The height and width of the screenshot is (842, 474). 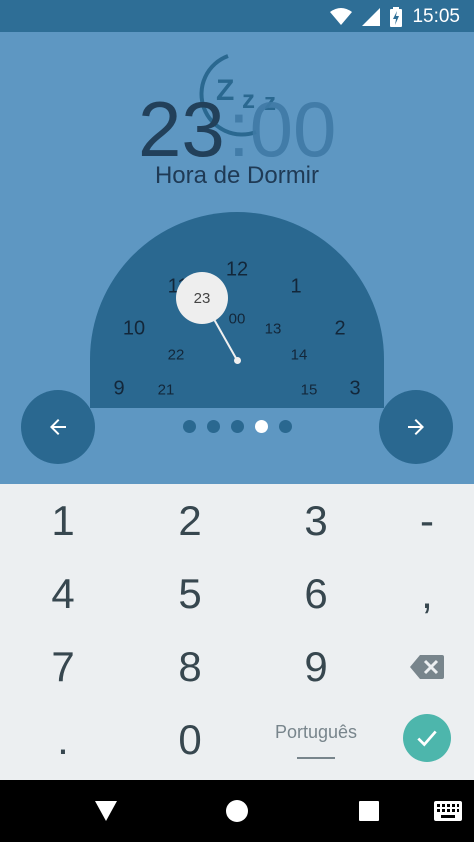 What do you see at coordinates (282, 129) in the screenshot?
I see `time-minutes: :00` at bounding box center [282, 129].